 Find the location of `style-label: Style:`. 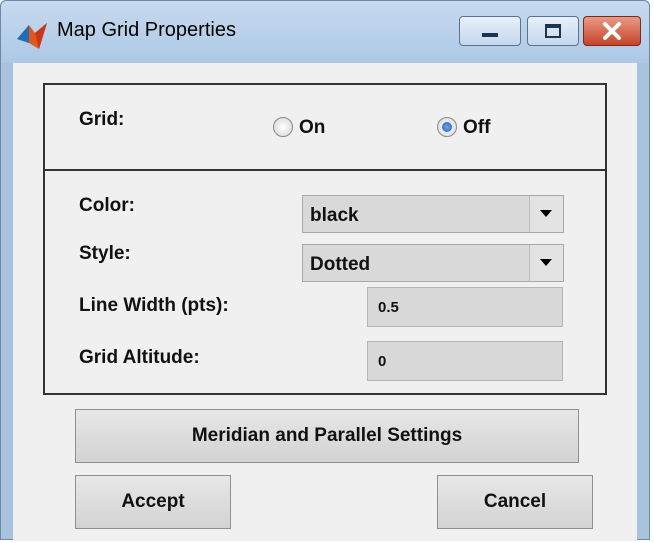

style-label: Style: is located at coordinates (105, 253).